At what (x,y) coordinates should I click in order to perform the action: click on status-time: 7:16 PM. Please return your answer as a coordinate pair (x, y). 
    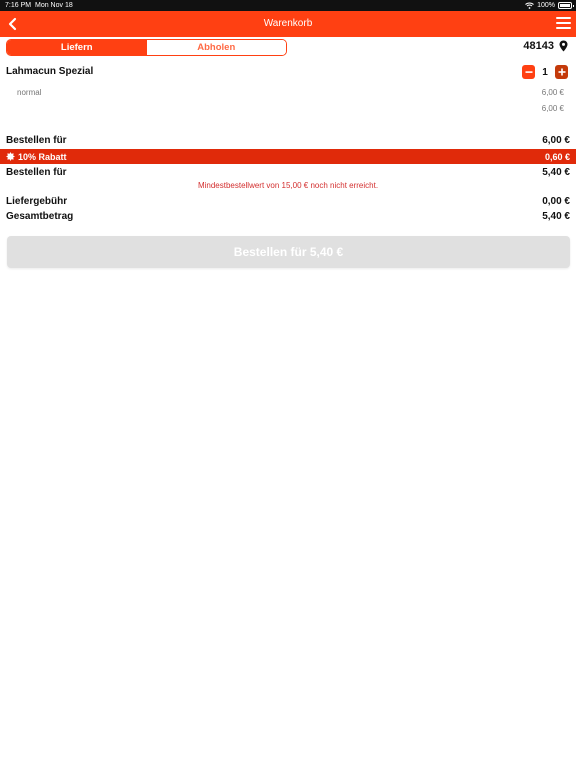
    Looking at the image, I should click on (18, 5).